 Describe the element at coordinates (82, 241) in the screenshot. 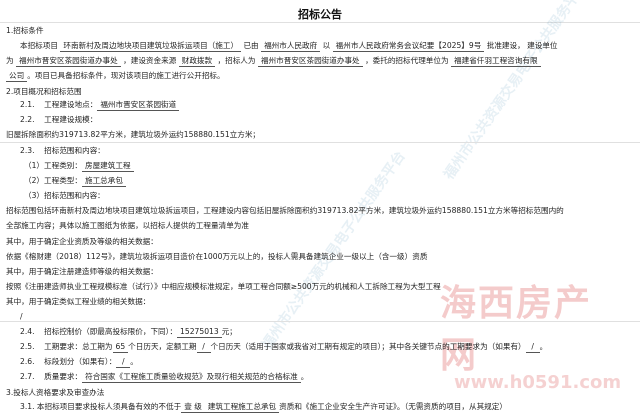

I see `note-text: 其中，用于确定企业资质及等级的相关数据：` at that location.